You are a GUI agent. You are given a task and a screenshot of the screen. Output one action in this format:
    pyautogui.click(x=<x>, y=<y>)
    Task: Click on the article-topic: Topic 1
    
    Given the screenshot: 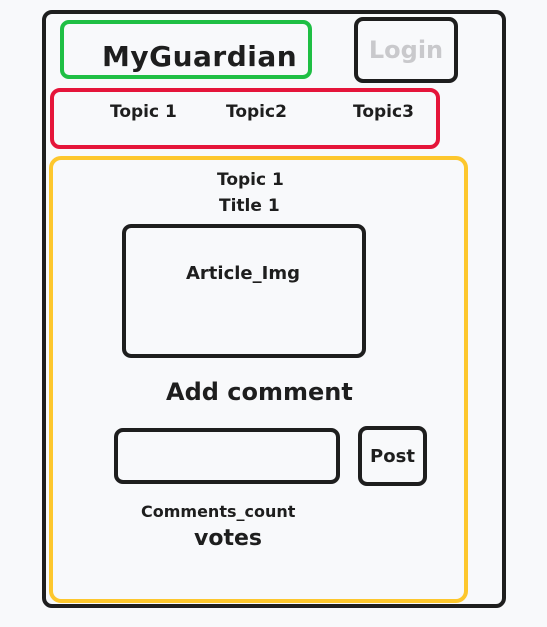 What is the action you would take?
    pyautogui.click(x=250, y=180)
    